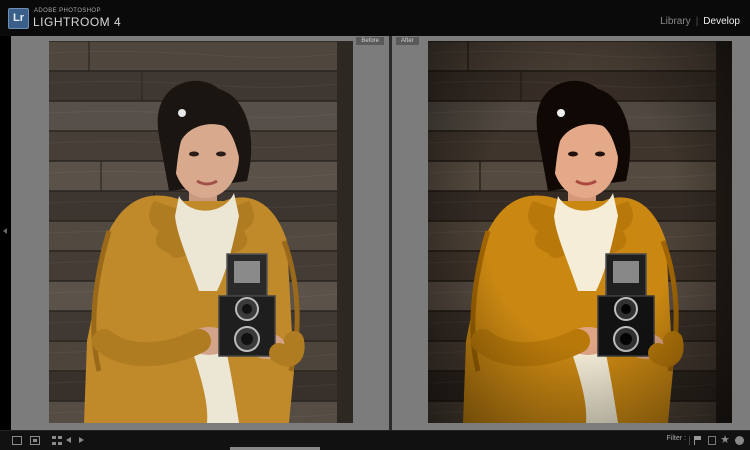 The height and width of the screenshot is (450, 750). Describe the element at coordinates (739, 440) in the screenshot. I see `color-label-icon` at that location.